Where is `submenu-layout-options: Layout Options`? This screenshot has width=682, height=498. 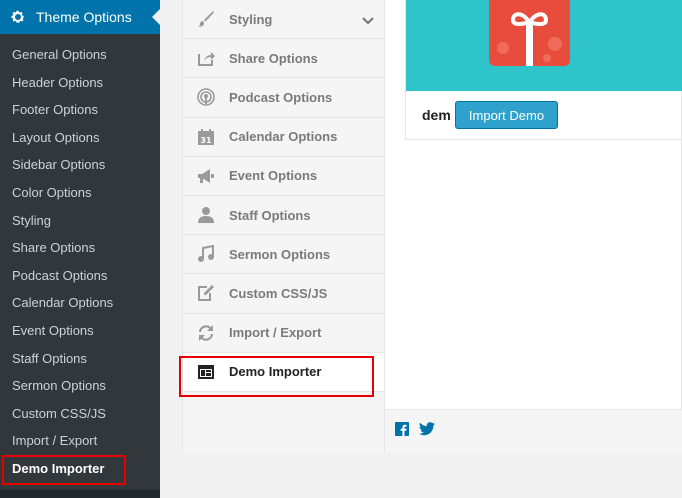 submenu-layout-options: Layout Options is located at coordinates (80, 138).